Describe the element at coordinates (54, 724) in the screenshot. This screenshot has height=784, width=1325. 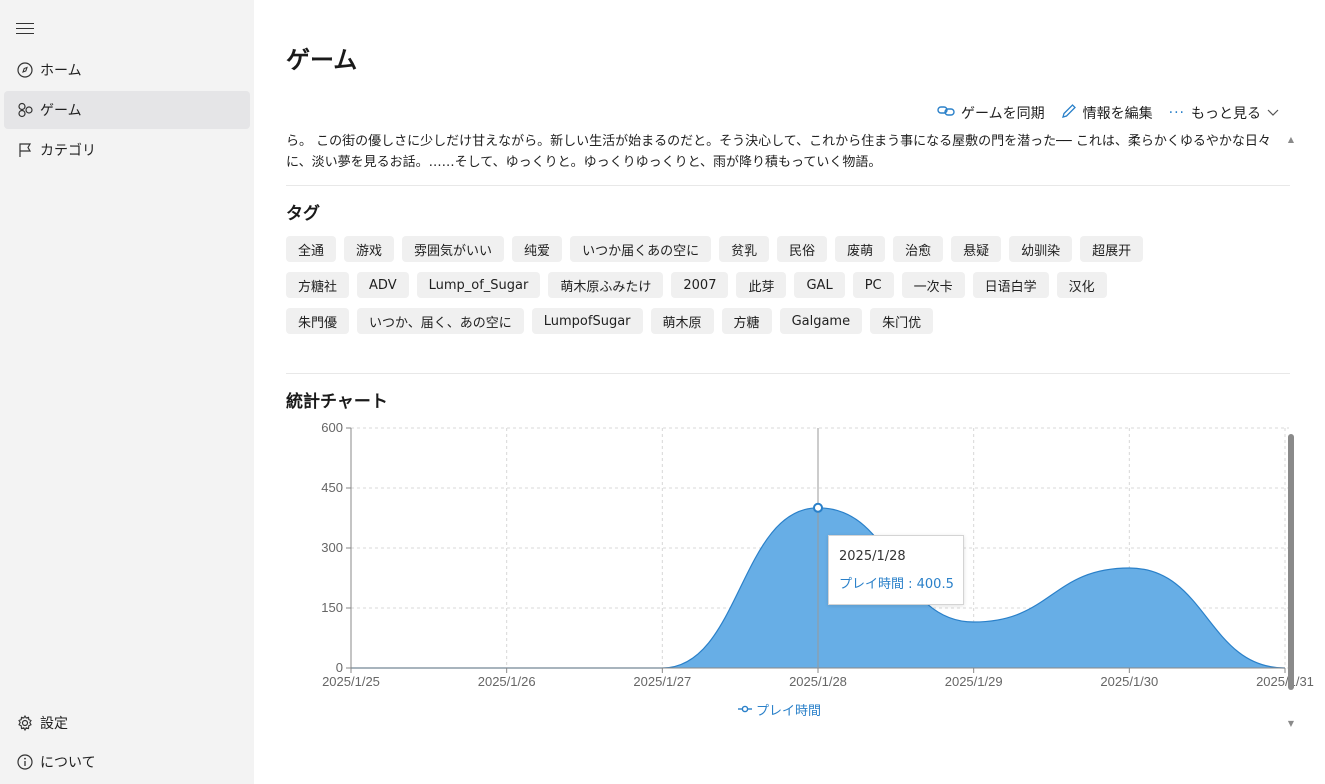
I see `sidebar-item-label: 設定` at that location.